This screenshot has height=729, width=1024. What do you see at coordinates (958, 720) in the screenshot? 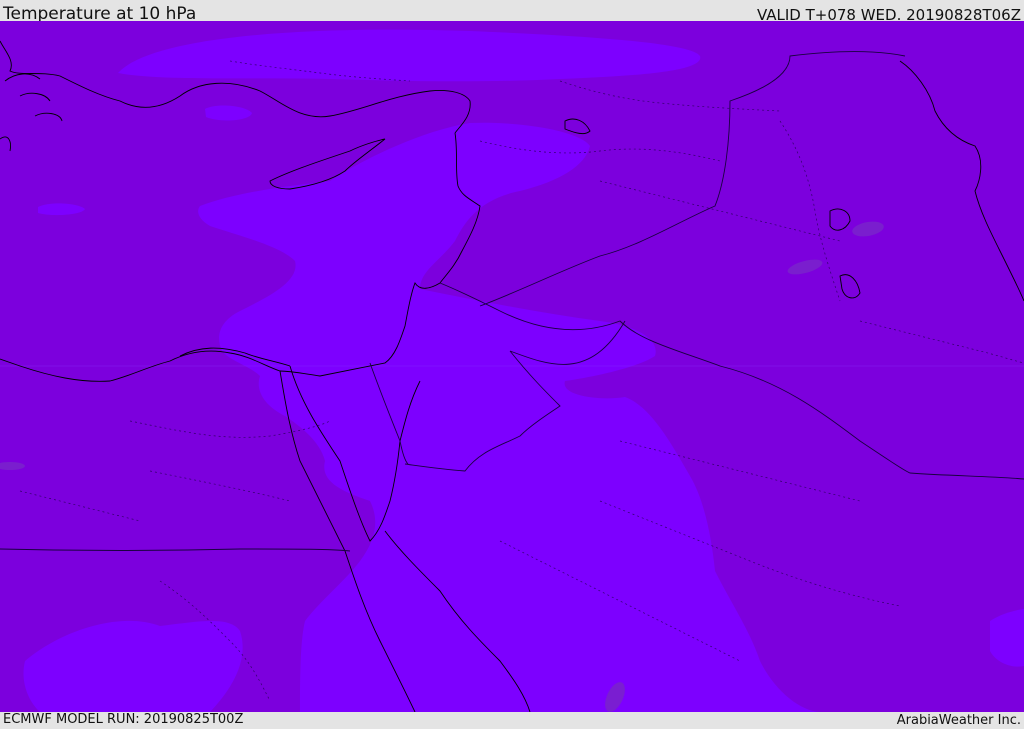
I see `credit-label: ArabiaWeather Inc.` at bounding box center [958, 720].